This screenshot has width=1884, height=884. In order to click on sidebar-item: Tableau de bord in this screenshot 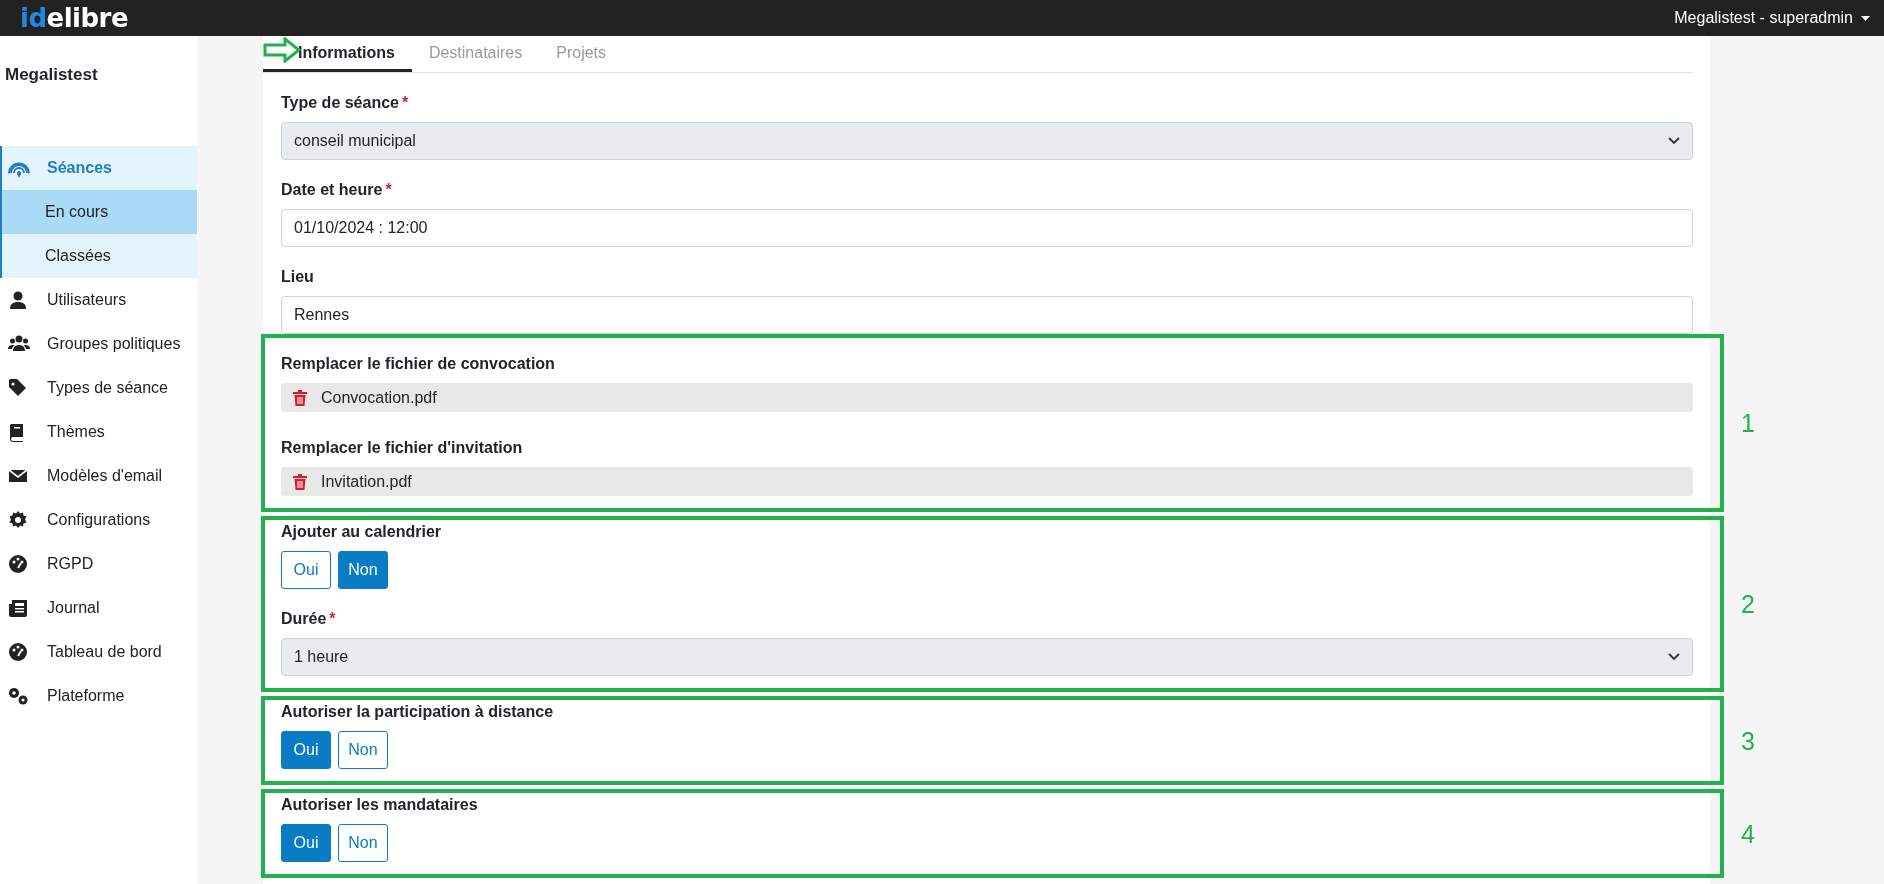, I will do `click(98, 652)`.